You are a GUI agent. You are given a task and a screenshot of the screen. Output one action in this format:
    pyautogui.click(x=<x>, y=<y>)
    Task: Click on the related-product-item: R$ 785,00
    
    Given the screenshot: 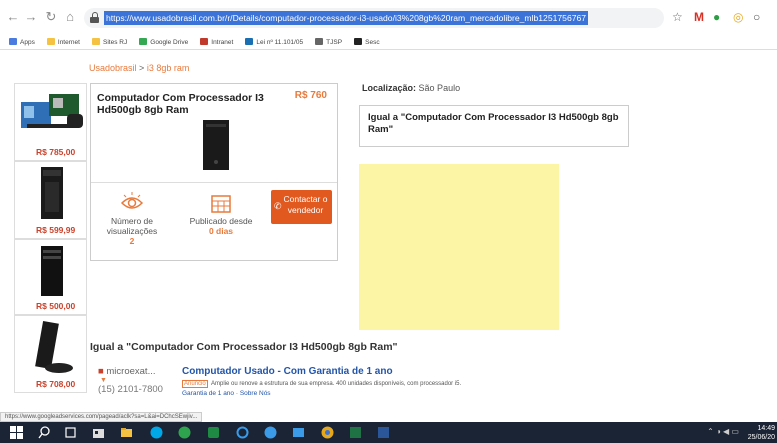 What is the action you would take?
    pyautogui.click(x=50, y=122)
    